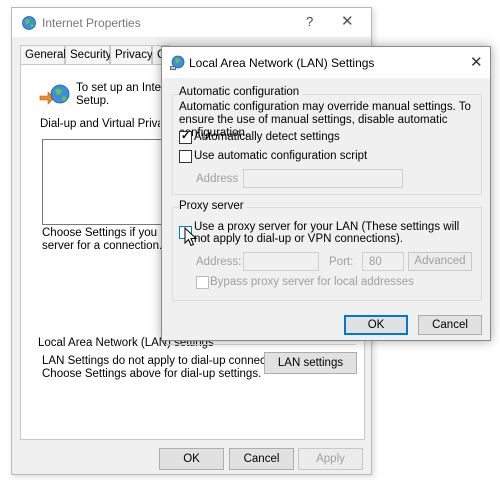  I want to click on port-input: 80, so click(383, 261).